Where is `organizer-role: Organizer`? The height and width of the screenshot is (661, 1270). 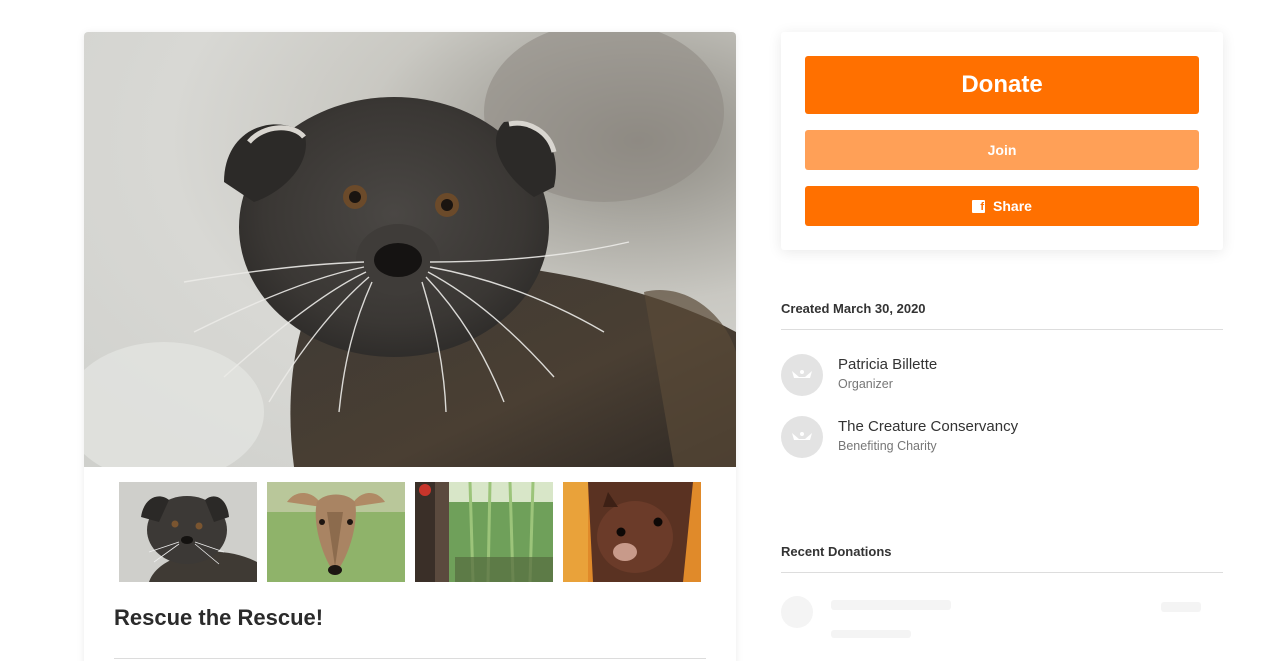
organizer-role: Organizer is located at coordinates (865, 384).